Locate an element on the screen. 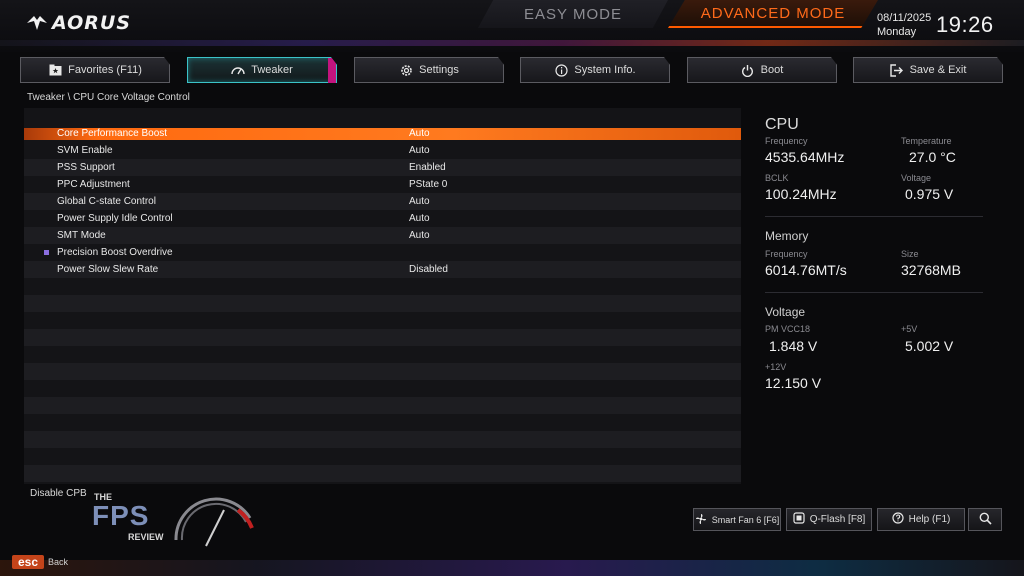  watermark-fps: FPS is located at coordinates (121, 515).